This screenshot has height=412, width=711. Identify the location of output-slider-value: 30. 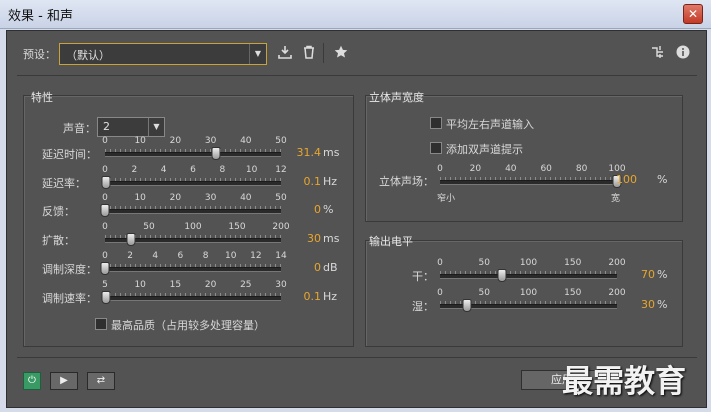
(640, 304).